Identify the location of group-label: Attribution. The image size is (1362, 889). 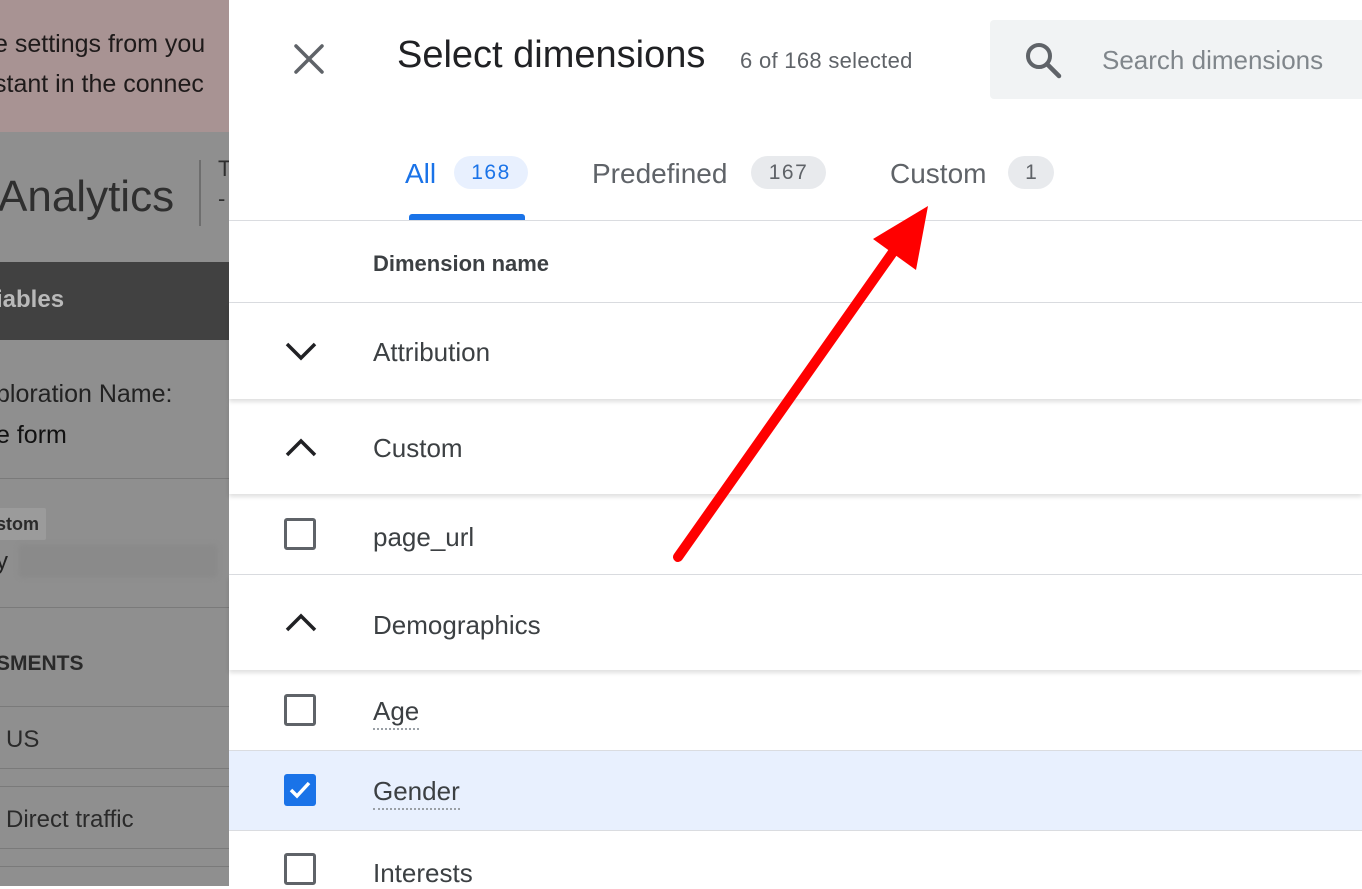
(432, 352).